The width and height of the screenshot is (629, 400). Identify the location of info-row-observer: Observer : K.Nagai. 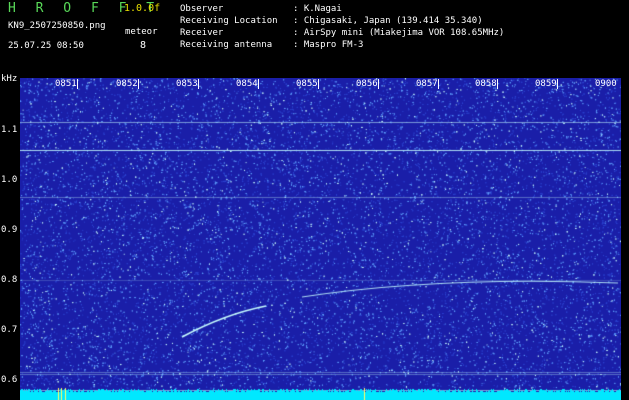
(342, 9).